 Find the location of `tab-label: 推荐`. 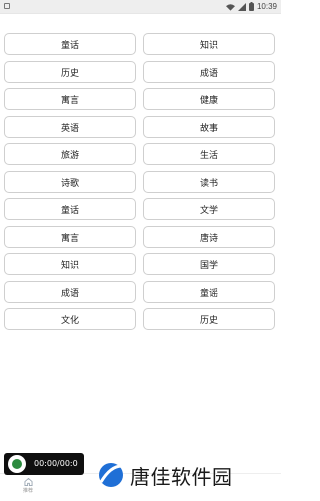

tab-label: 推荐 is located at coordinates (27, 491).